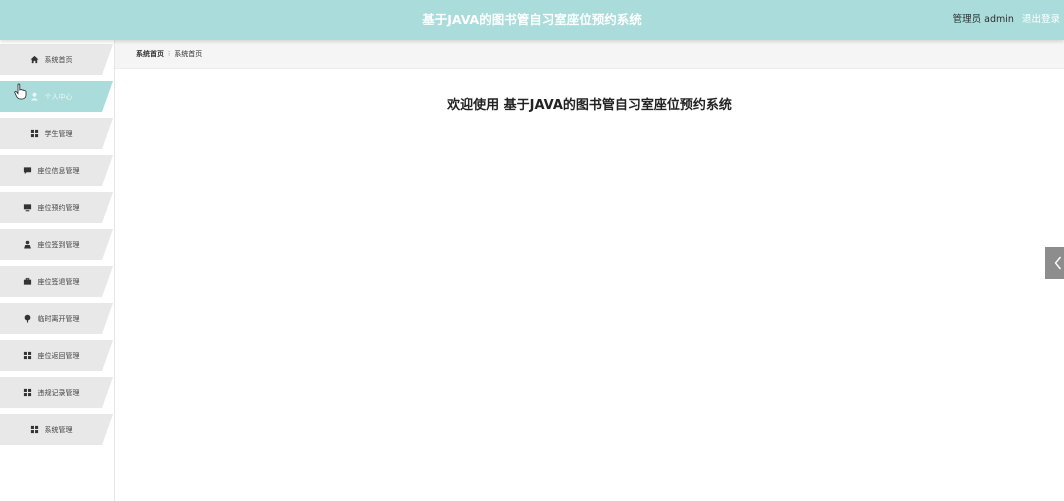 This screenshot has height=501, width=1064. I want to click on breadcrumb-current: 系统首页, so click(188, 54).